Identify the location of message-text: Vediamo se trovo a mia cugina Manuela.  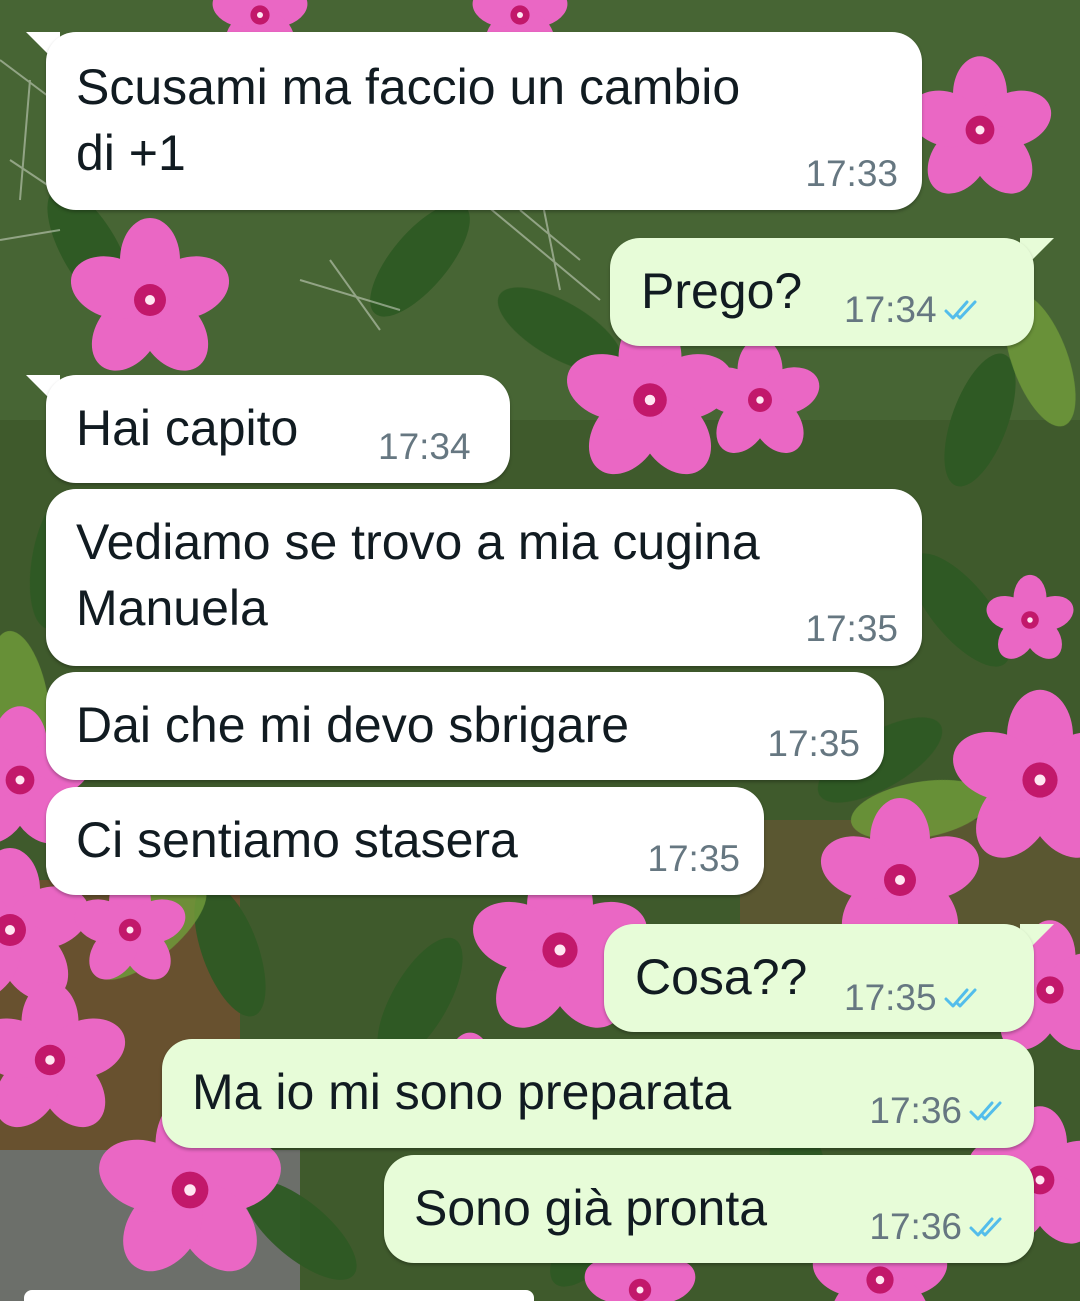
(418, 575).